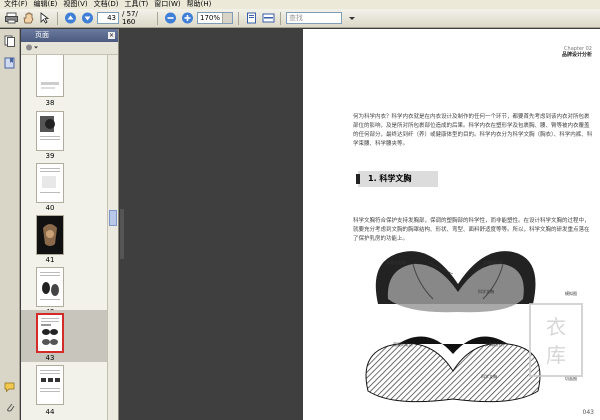  Describe the element at coordinates (108, 18) in the screenshot. I see `page-number-input: 43` at that location.